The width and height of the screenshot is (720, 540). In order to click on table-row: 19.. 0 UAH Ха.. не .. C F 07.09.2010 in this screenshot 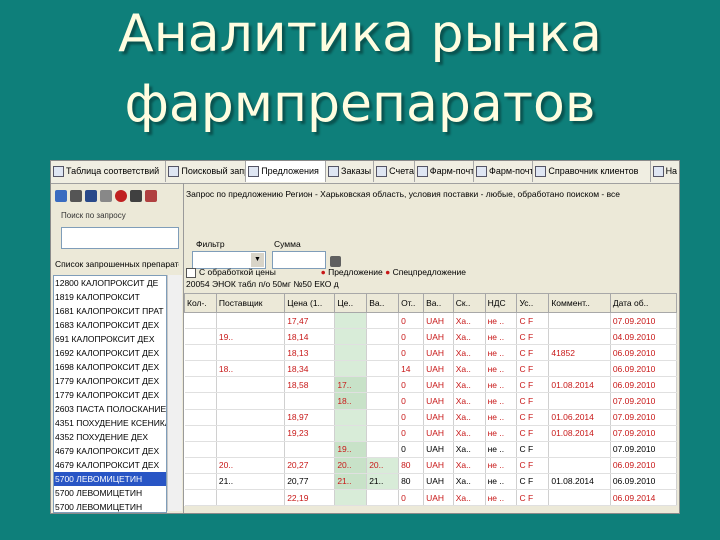, I will do `click(431, 449)`.